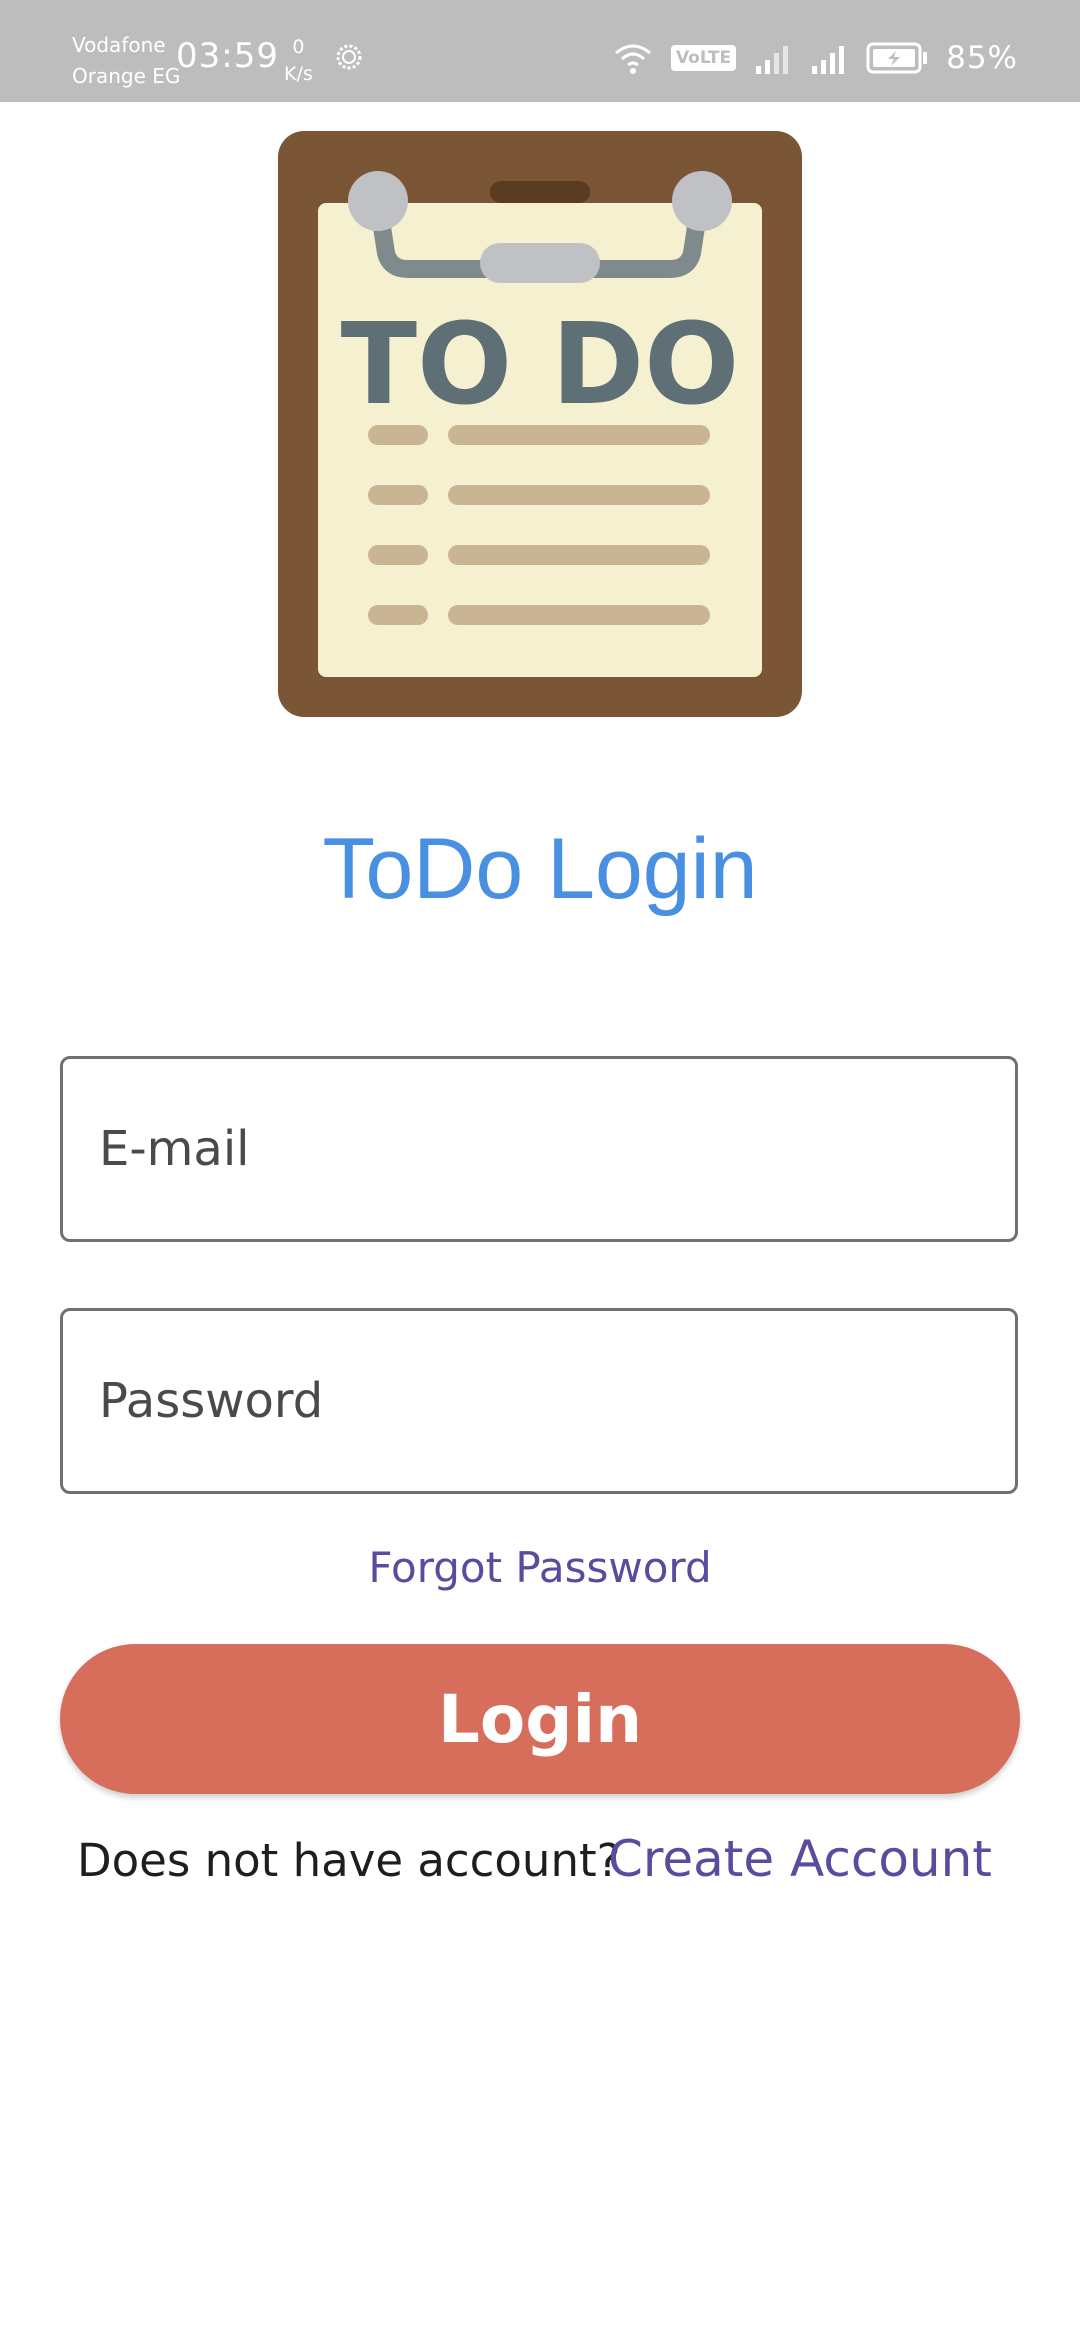  What do you see at coordinates (772, 60) in the screenshot?
I see `signal-strength-1-icon` at bounding box center [772, 60].